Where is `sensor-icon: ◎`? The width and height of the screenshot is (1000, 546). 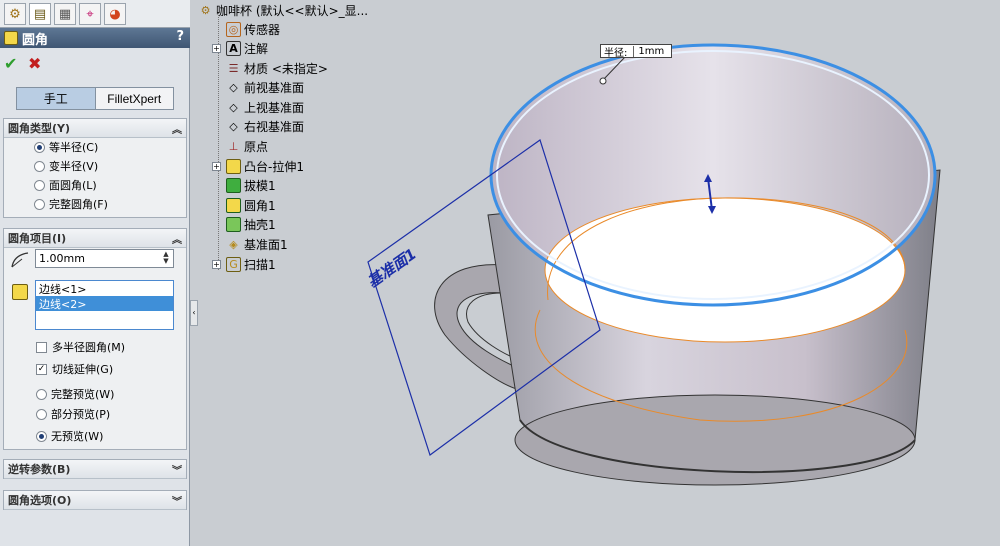 sensor-icon: ◎ is located at coordinates (233, 29).